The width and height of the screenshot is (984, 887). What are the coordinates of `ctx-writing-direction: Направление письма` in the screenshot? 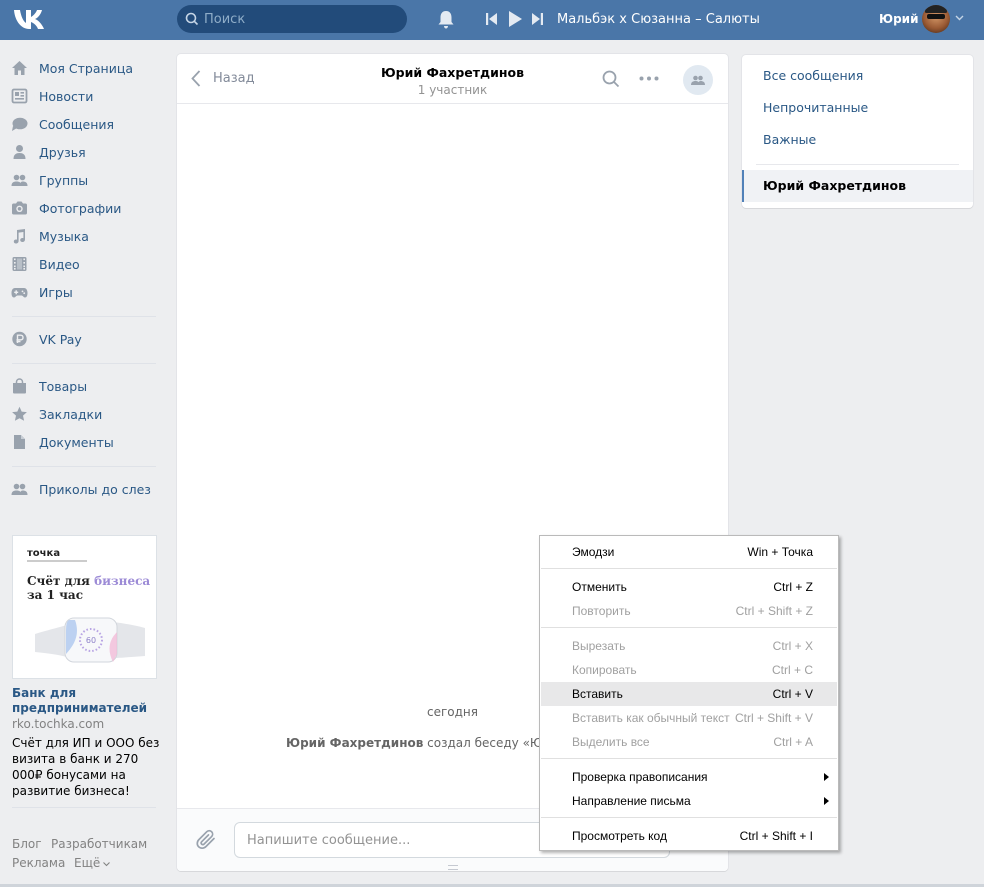 It's located at (689, 801).